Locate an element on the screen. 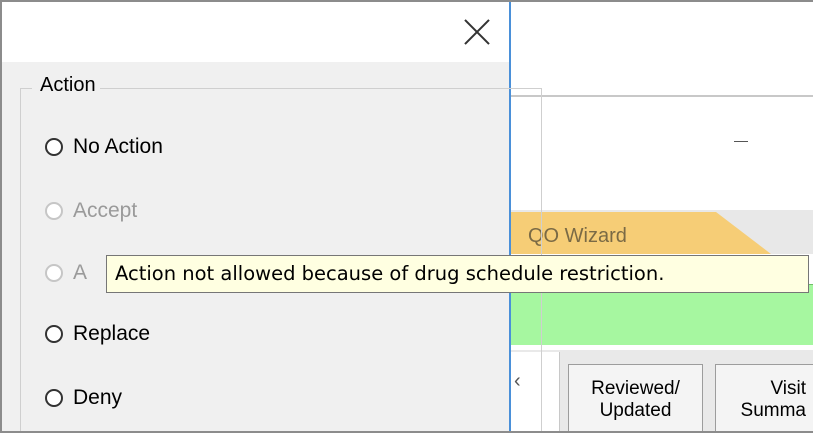 The width and height of the screenshot is (815, 433). radio-option-a: A is located at coordinates (66, 273).